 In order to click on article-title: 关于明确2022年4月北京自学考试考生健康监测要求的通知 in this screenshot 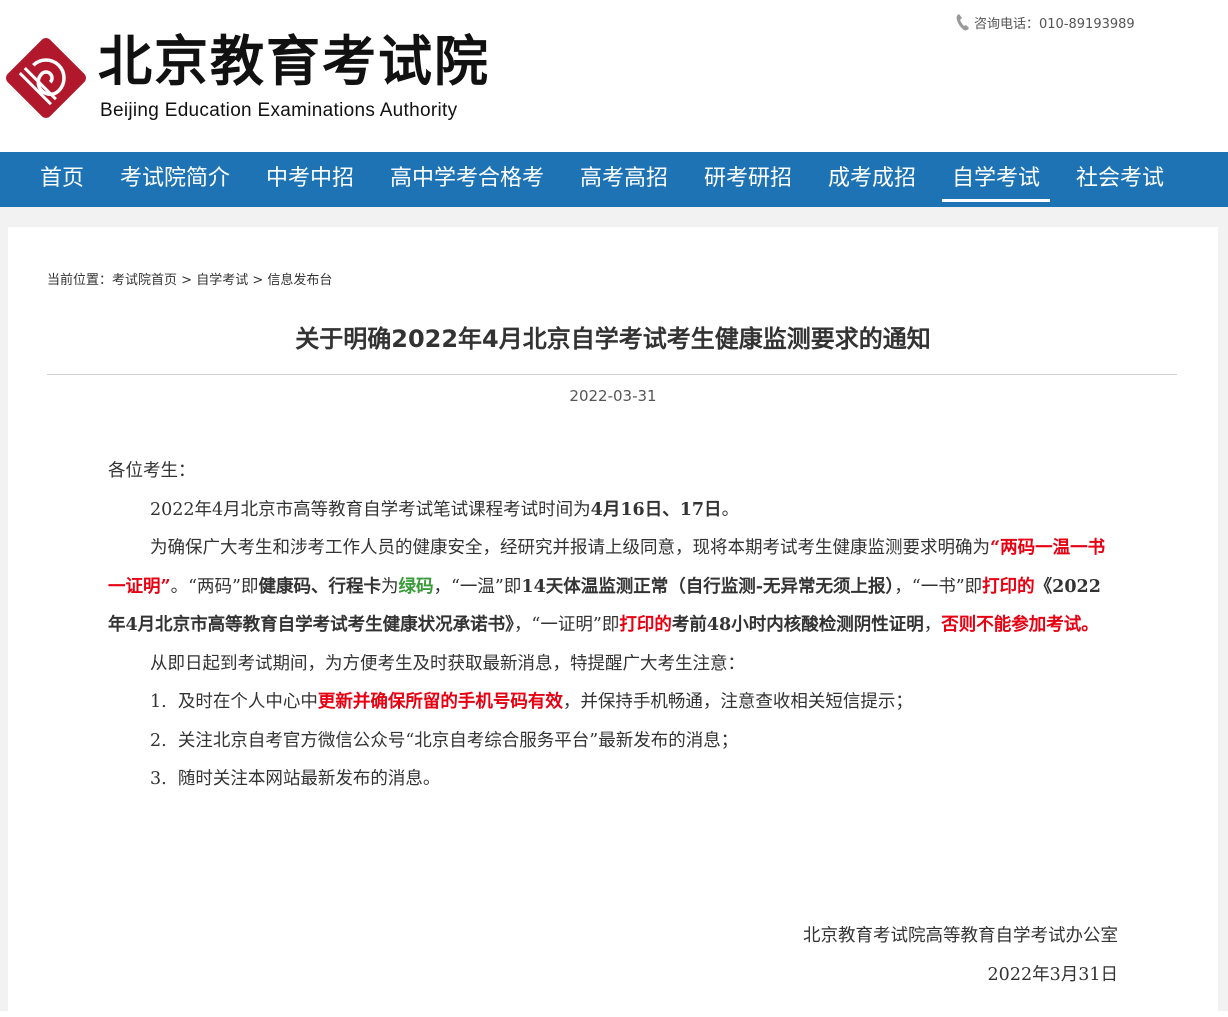, I will do `click(613, 339)`.